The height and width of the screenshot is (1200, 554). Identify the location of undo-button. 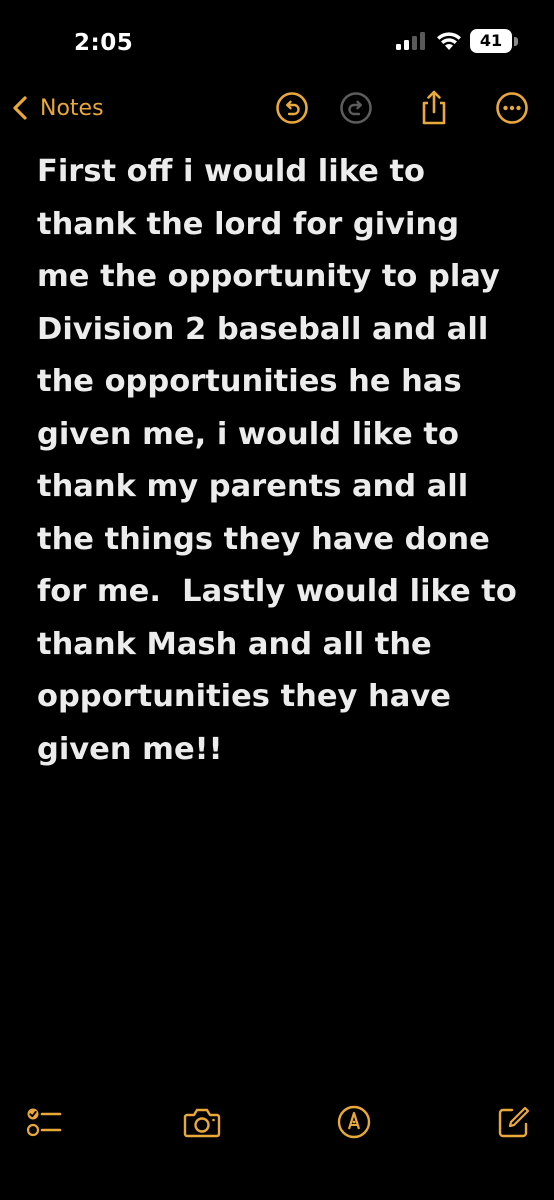
(292, 108).